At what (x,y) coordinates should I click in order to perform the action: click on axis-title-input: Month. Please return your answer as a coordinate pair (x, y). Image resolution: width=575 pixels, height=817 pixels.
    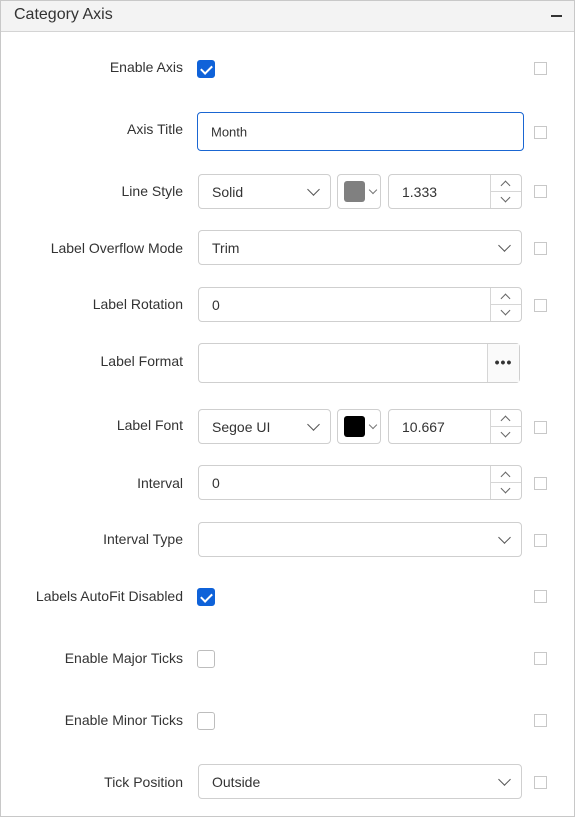
    Looking at the image, I should click on (360, 131).